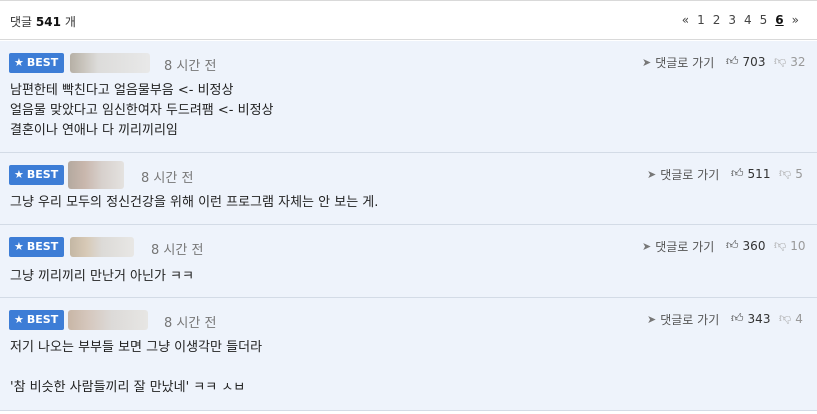 Image resolution: width=817 pixels, height=414 pixels. I want to click on comment-line: 결혼이나 연애나 다 끼리끼리임, so click(94, 130).